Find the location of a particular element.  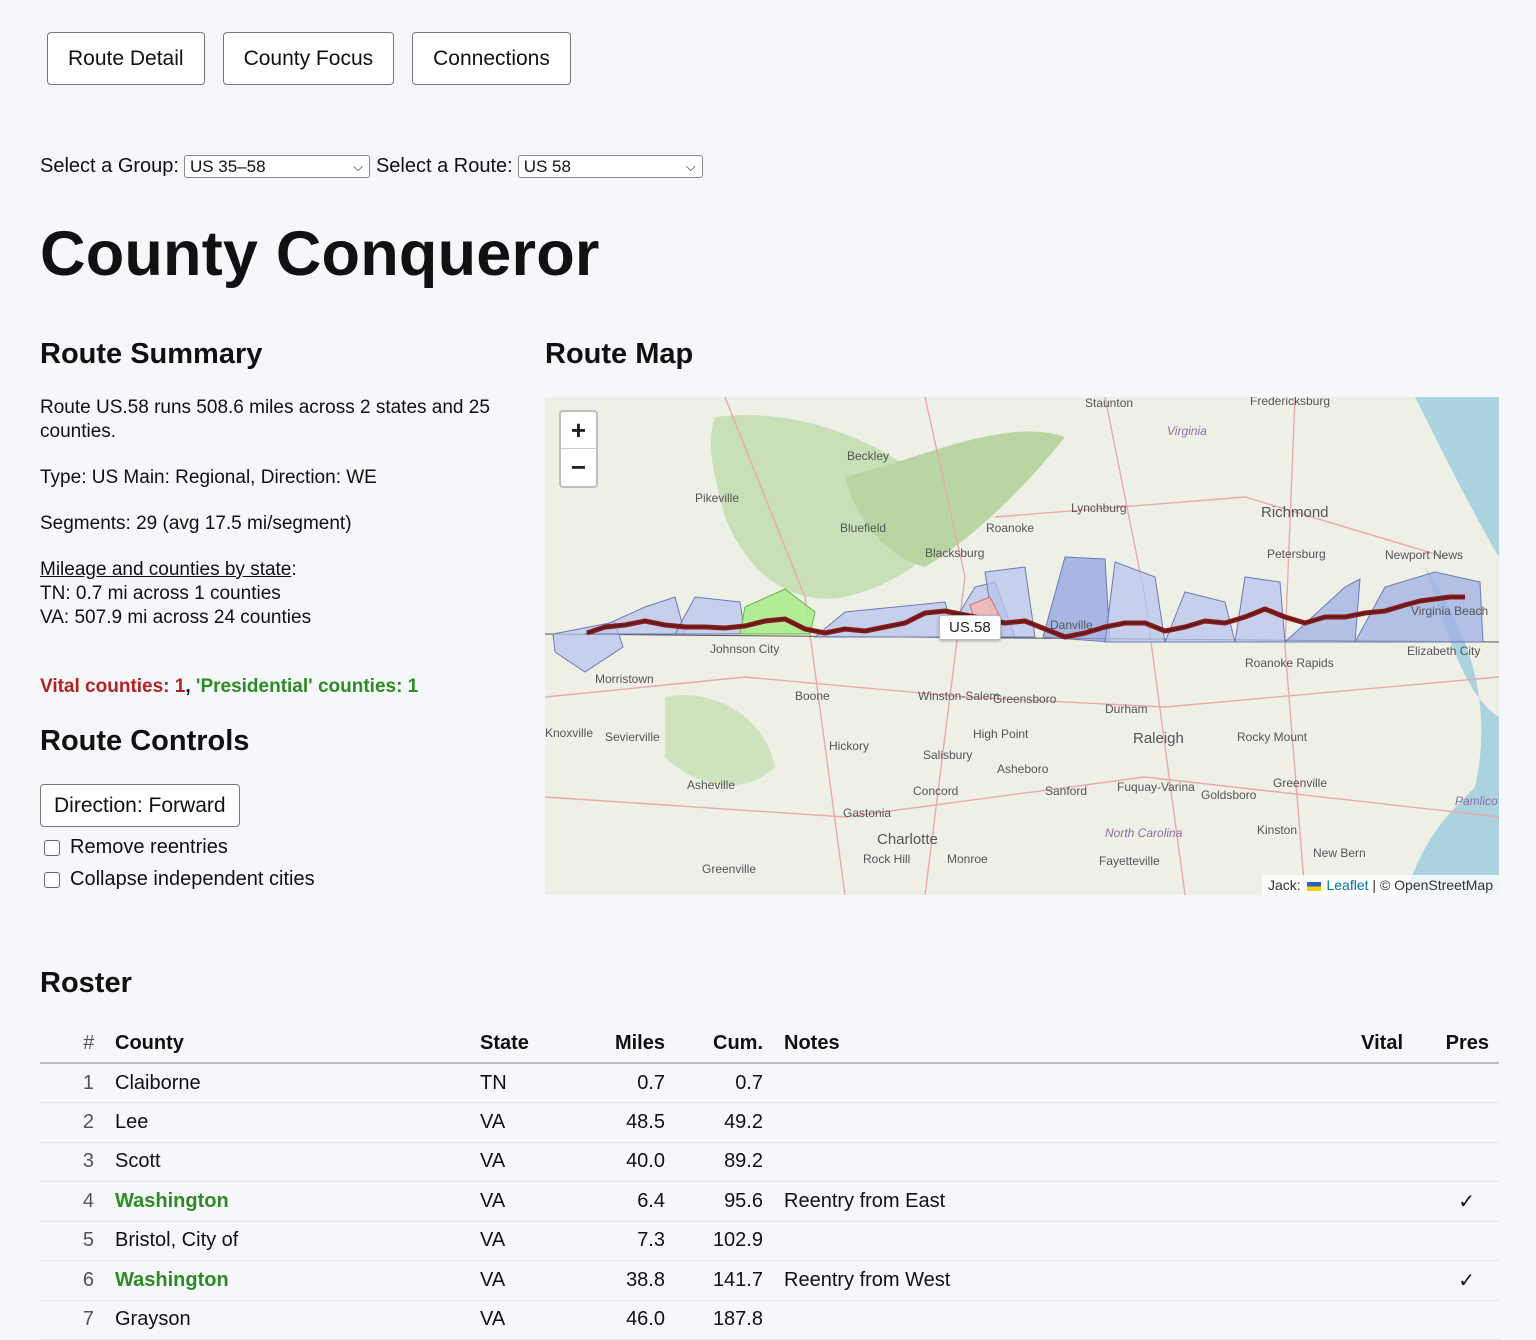

place-label: Fuquay-Varina is located at coordinates (1156, 787).